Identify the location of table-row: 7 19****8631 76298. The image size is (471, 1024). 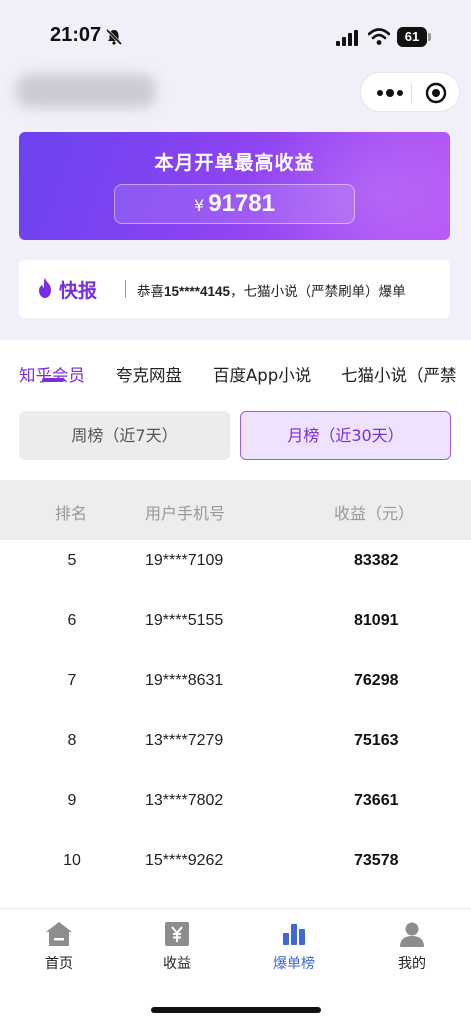
(235, 690).